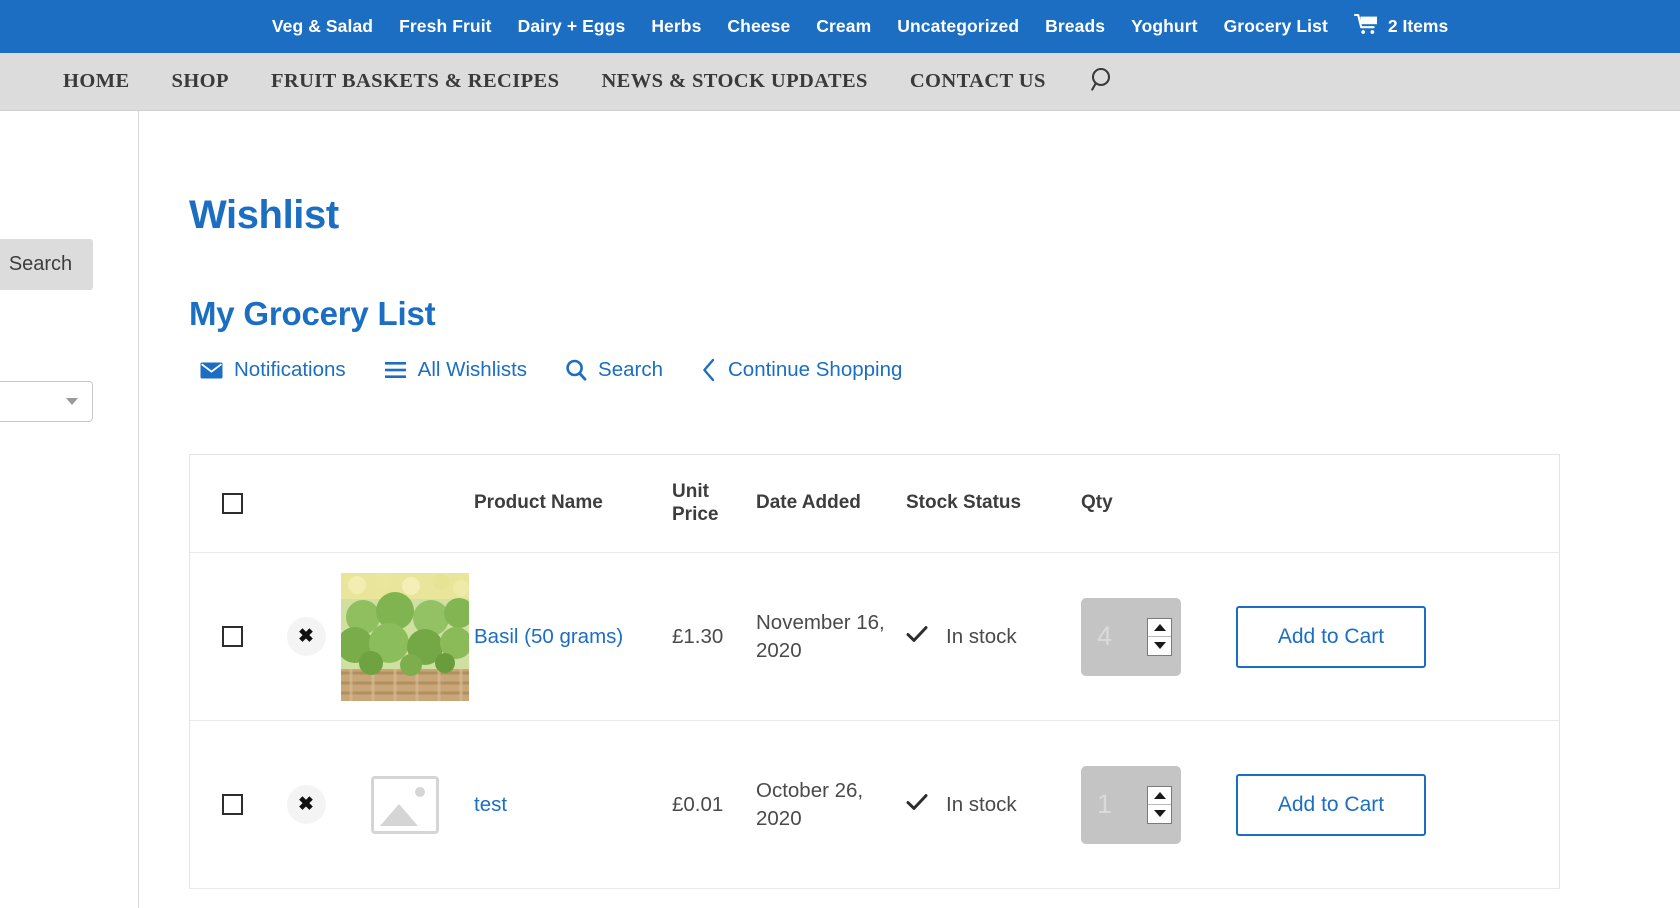 The height and width of the screenshot is (908, 1680). What do you see at coordinates (695, 503) in the screenshot?
I see `header-unit-price: Unit Price` at bounding box center [695, 503].